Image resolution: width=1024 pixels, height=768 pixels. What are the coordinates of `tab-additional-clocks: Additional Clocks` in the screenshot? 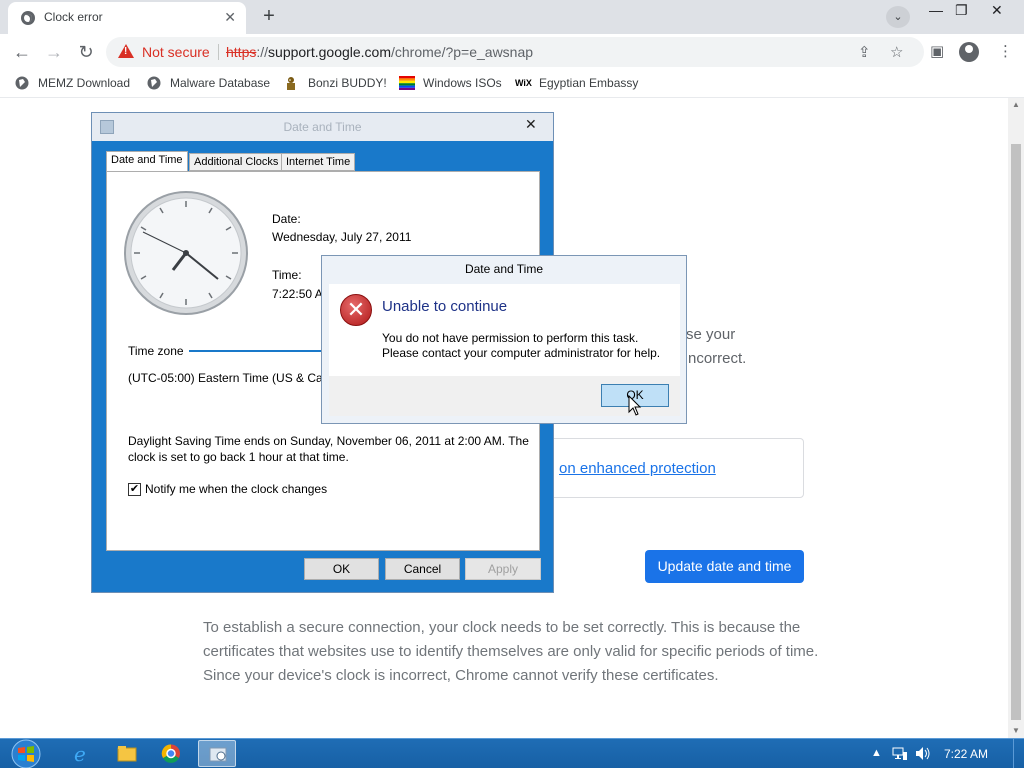 It's located at (236, 162).